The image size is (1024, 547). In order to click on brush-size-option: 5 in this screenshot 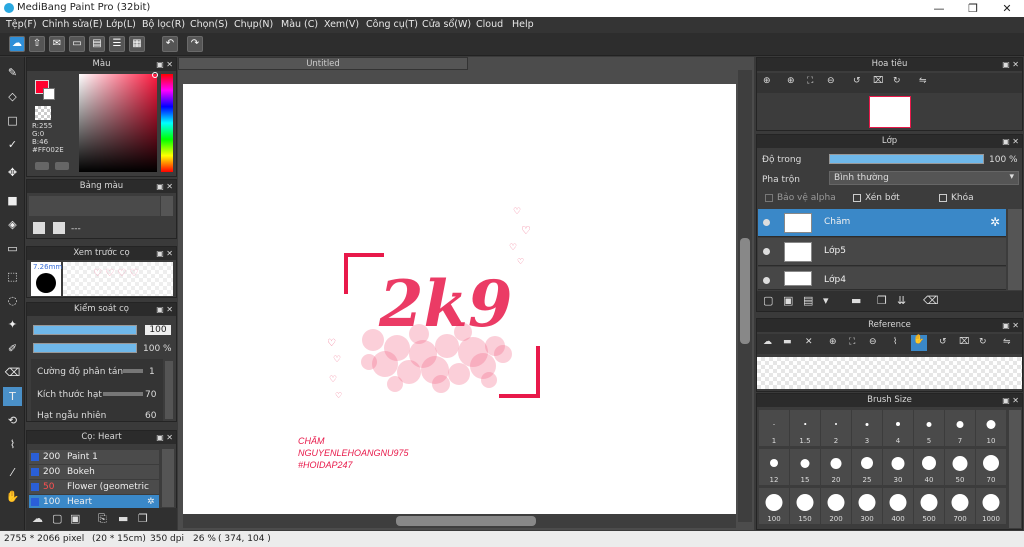, I will do `click(929, 428)`.